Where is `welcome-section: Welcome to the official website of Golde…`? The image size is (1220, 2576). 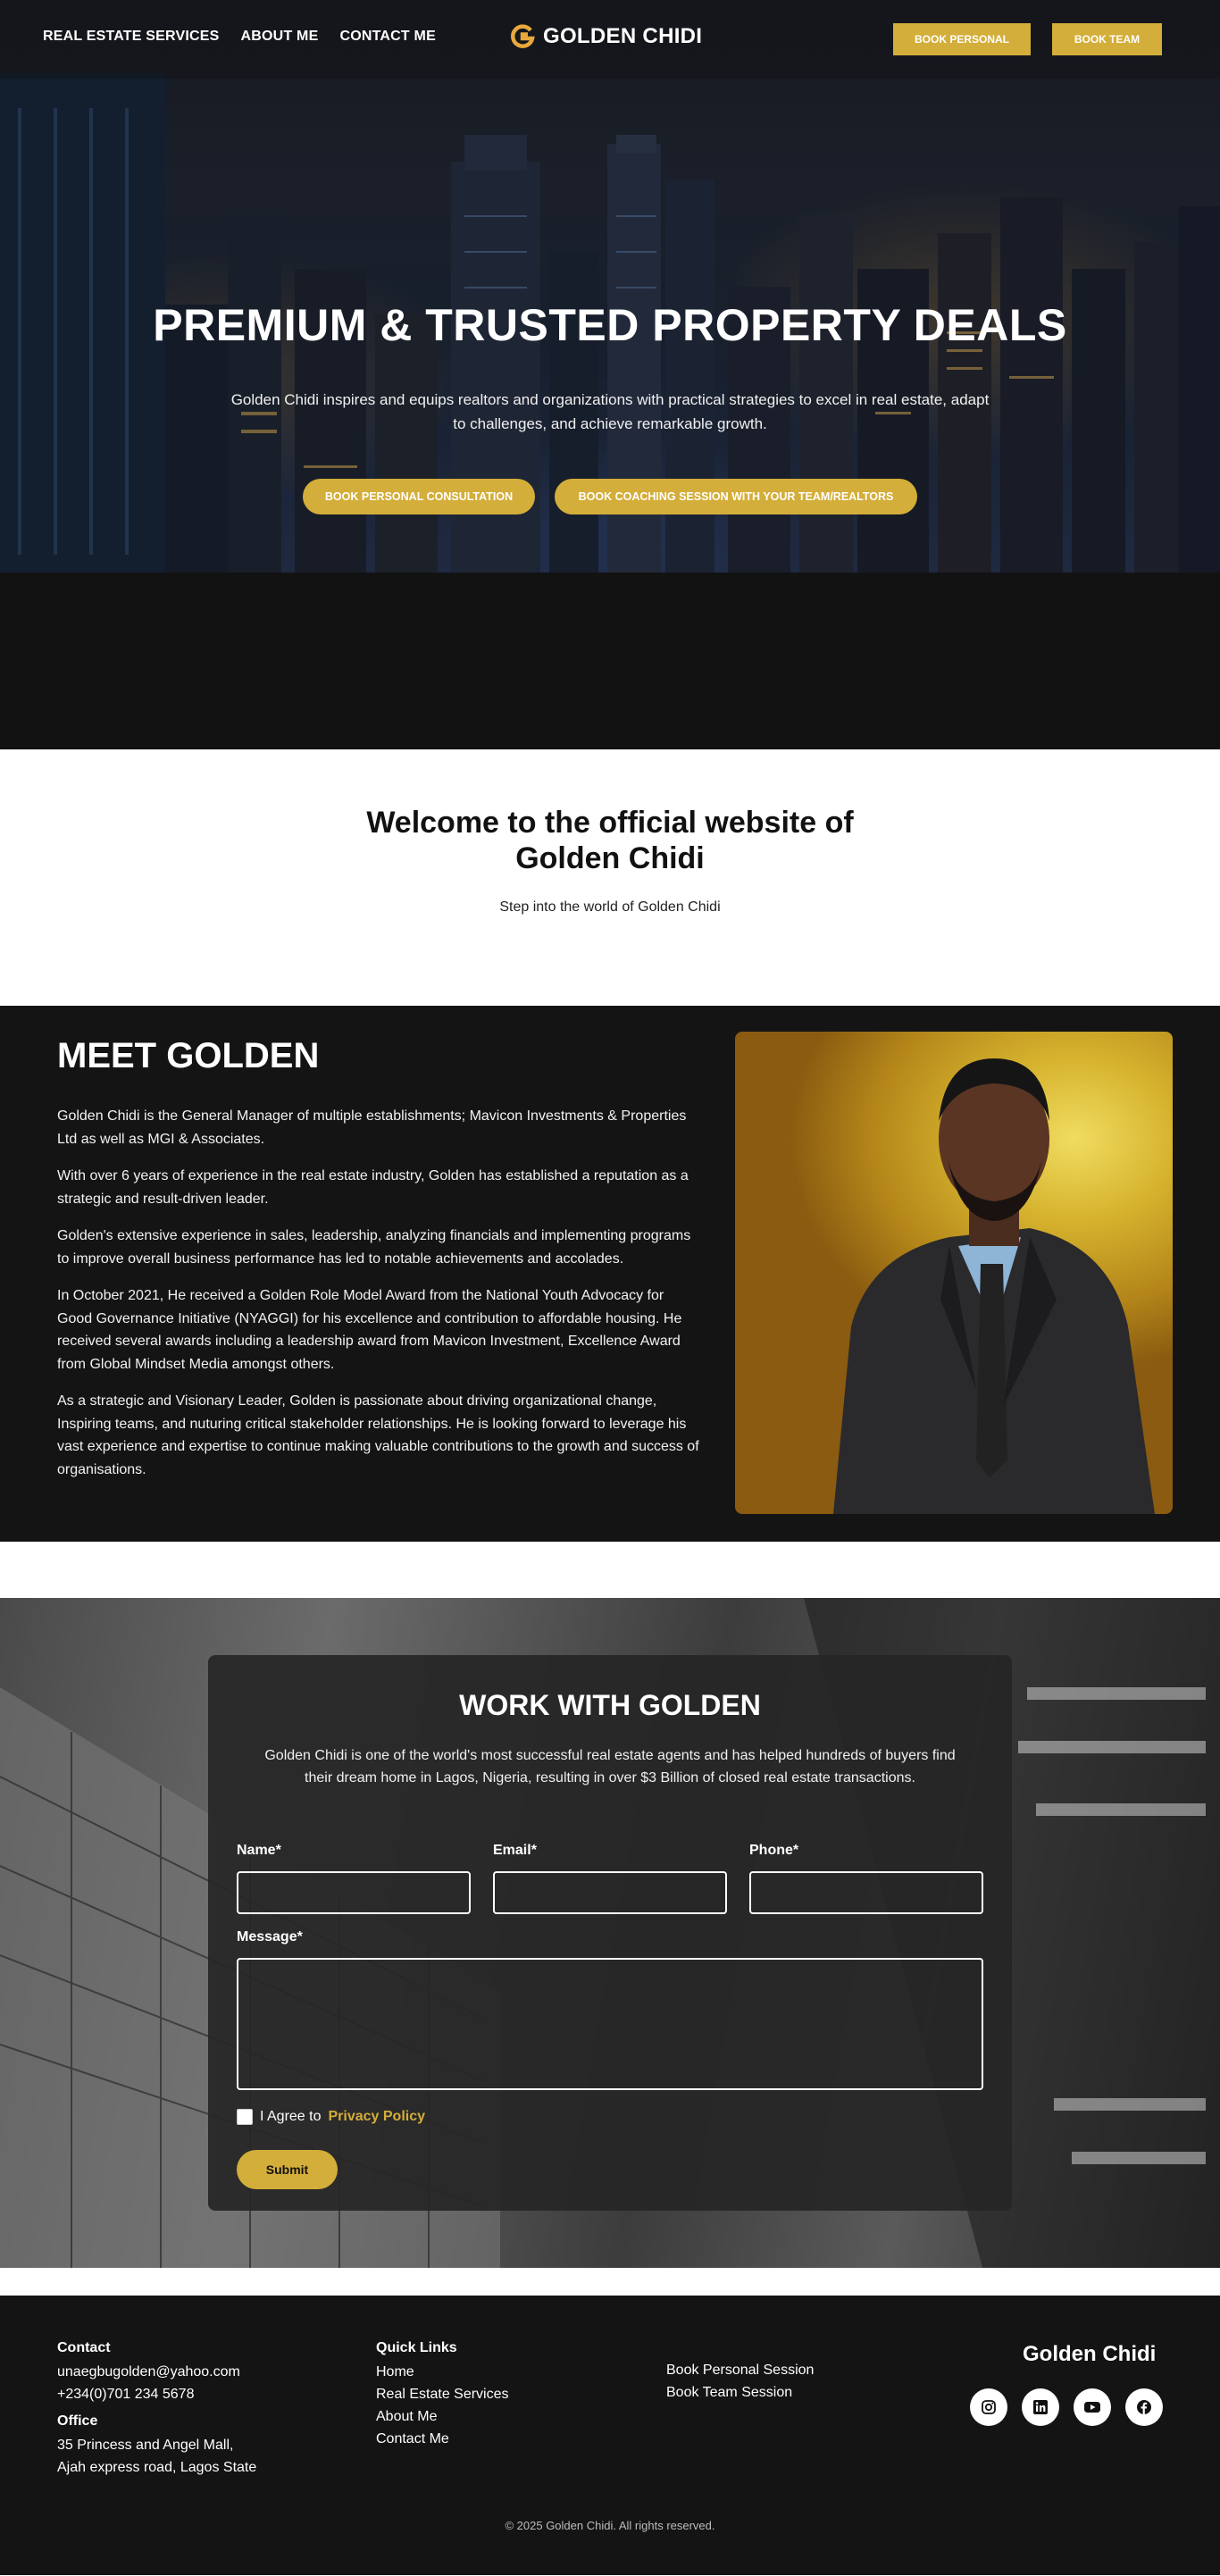 welcome-section: Welcome to the official website of Golde… is located at coordinates (610, 878).